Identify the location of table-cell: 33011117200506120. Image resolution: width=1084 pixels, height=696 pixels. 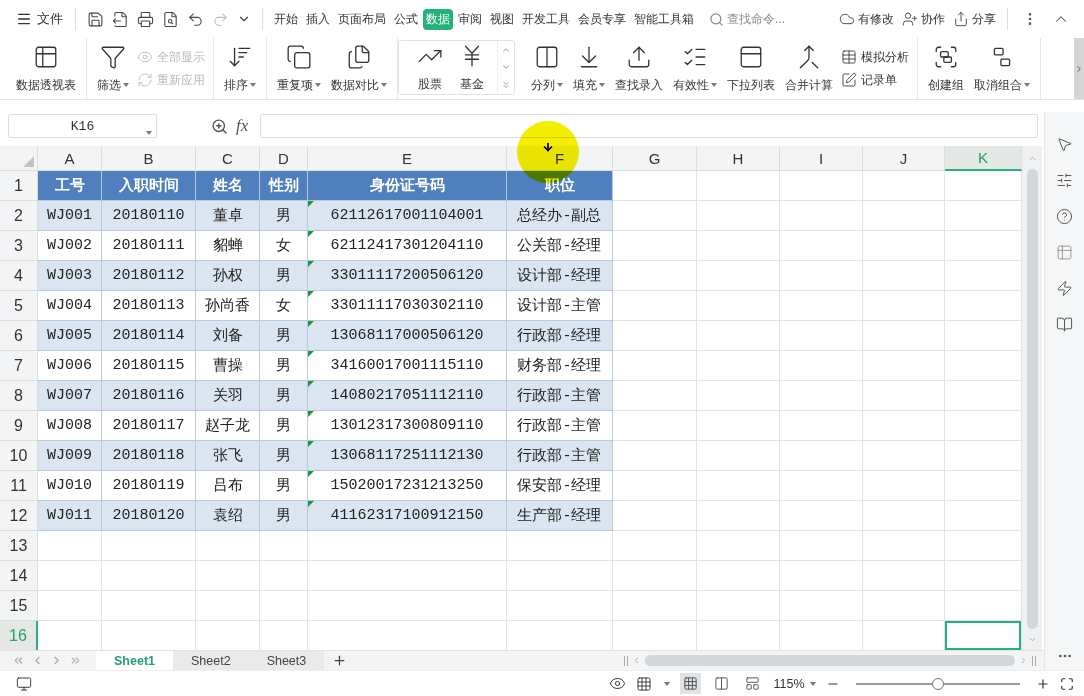
(407, 276).